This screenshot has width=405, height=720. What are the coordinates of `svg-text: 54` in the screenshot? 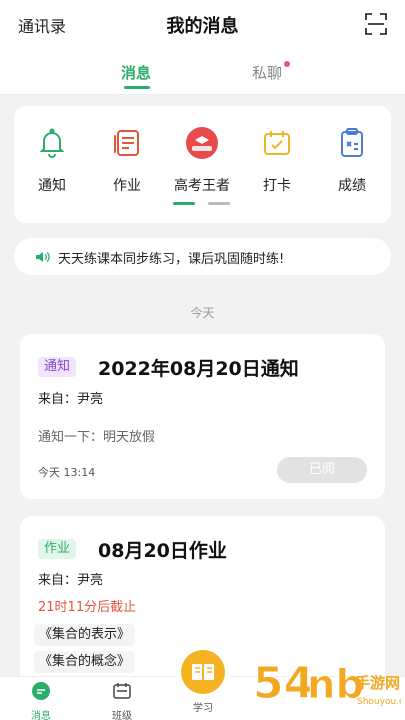 It's located at (283, 683).